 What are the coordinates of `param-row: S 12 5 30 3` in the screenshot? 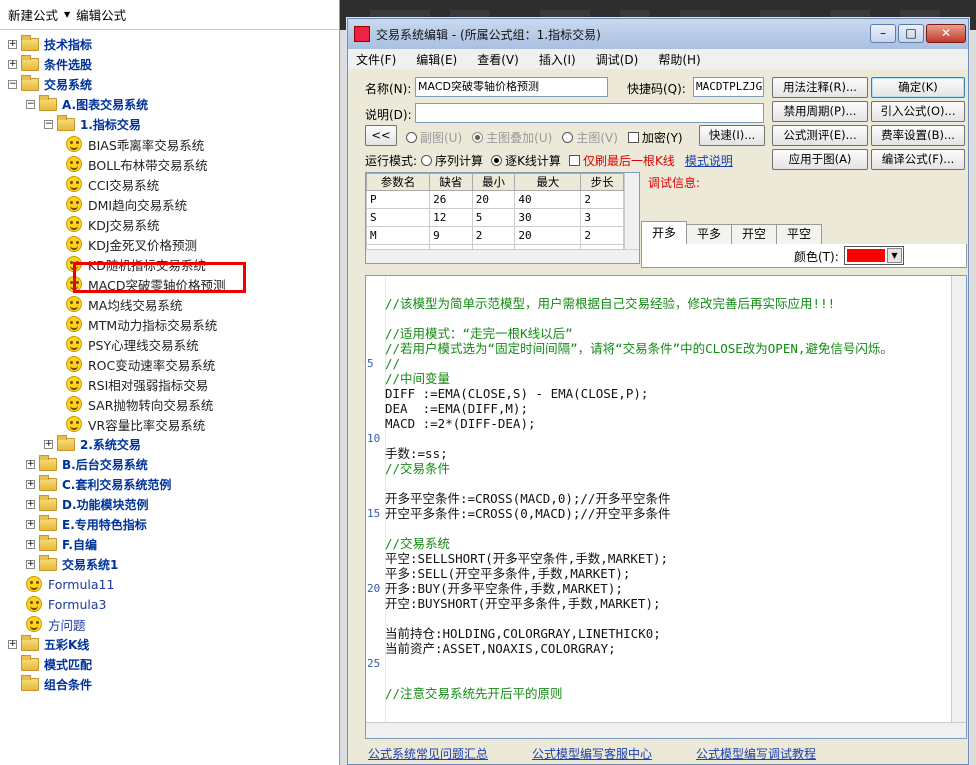 It's located at (495, 217).